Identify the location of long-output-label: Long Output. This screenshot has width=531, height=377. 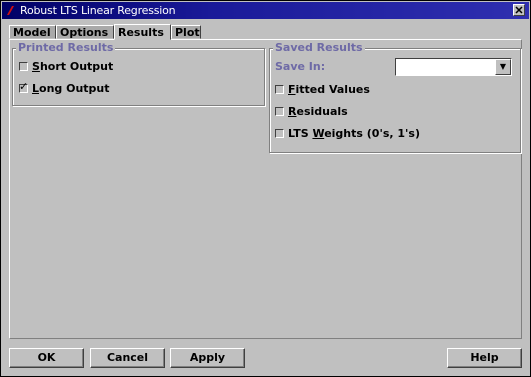
(71, 88).